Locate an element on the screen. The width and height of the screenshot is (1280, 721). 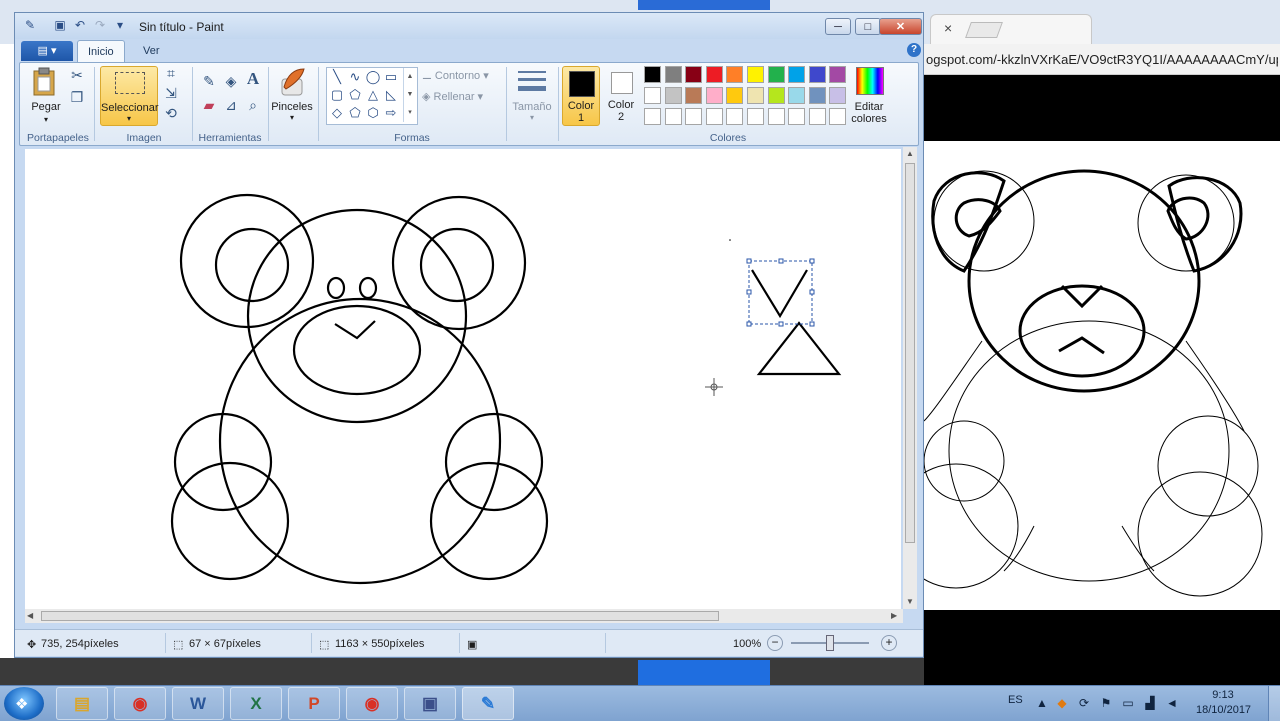
taskbar-word-button: W is located at coordinates (198, 703).